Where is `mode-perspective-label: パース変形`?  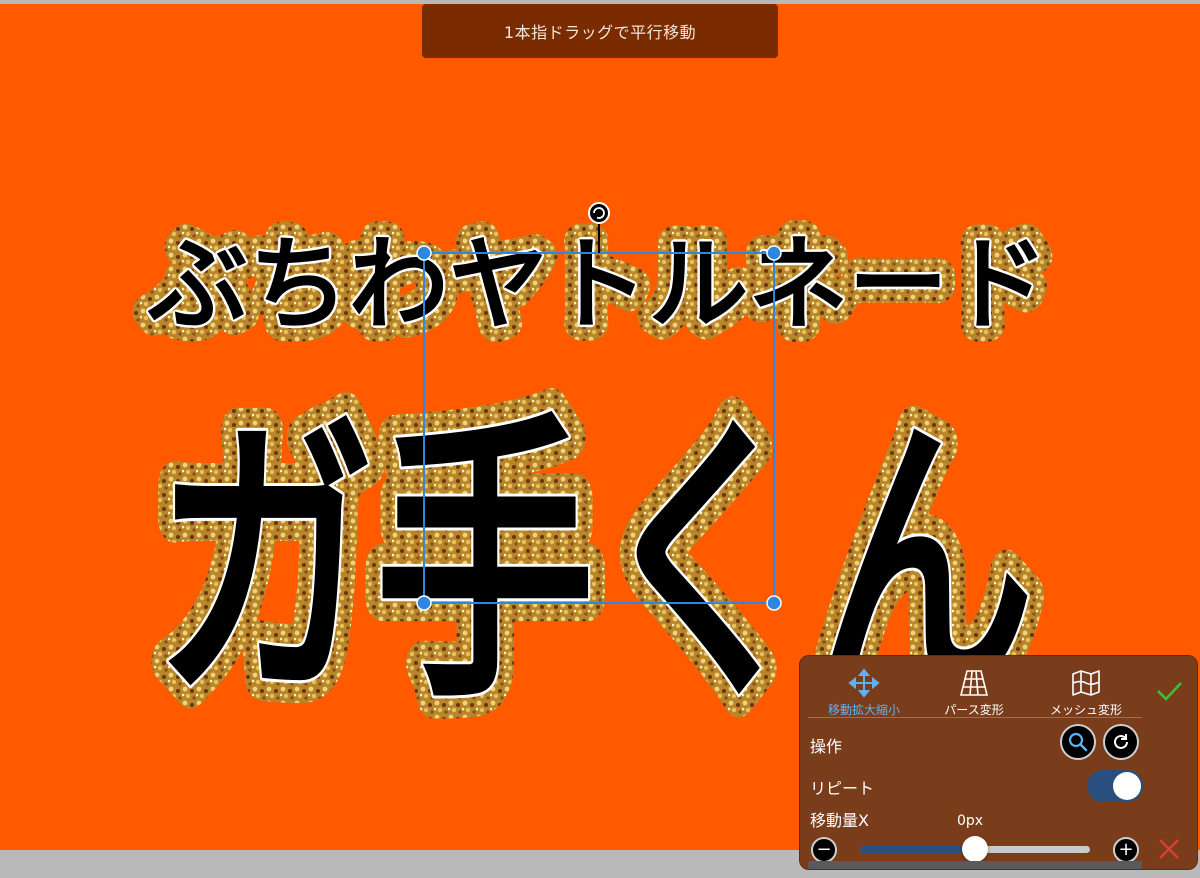 mode-perspective-label: パース変形 is located at coordinates (974, 710).